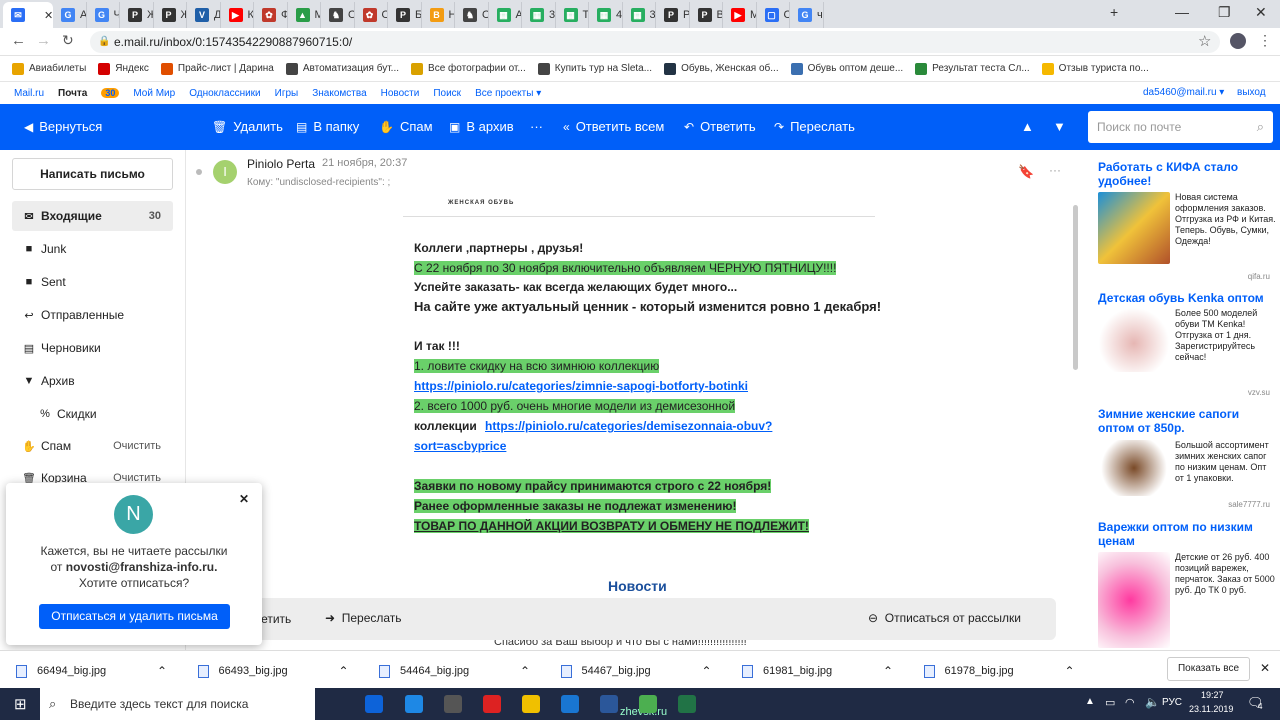 Image resolution: width=1280 pixels, height=720 pixels. What do you see at coordinates (287, 93) in the screenshot?
I see `portal-link-games: Игры` at bounding box center [287, 93].